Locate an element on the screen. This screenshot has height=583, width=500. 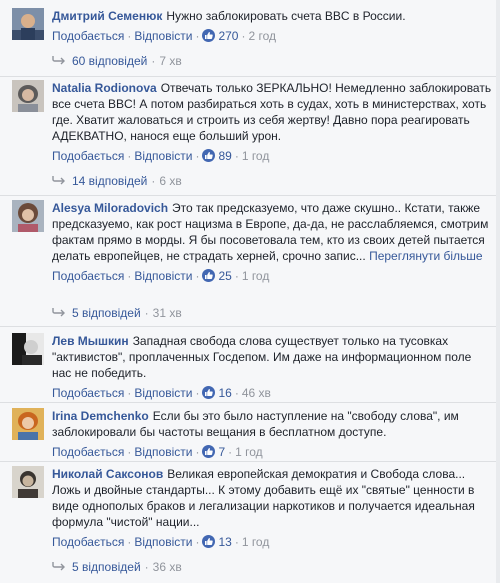
view-replies-link: 14 відповідей · 6 хв is located at coordinates (117, 181).